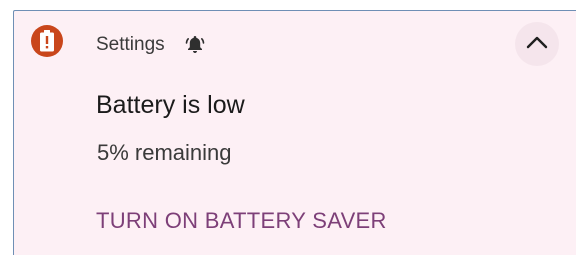  I want to click on battery-alert-icon, so click(47, 41).